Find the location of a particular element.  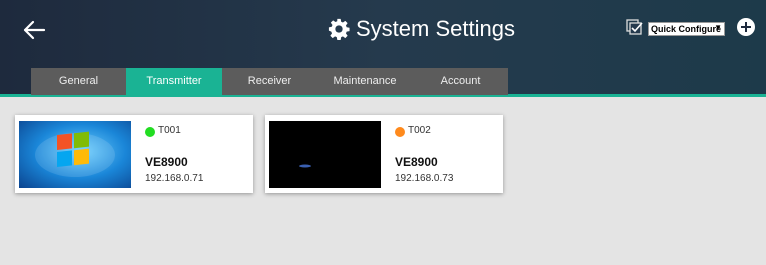

quick-configure-icon is located at coordinates (635, 28).